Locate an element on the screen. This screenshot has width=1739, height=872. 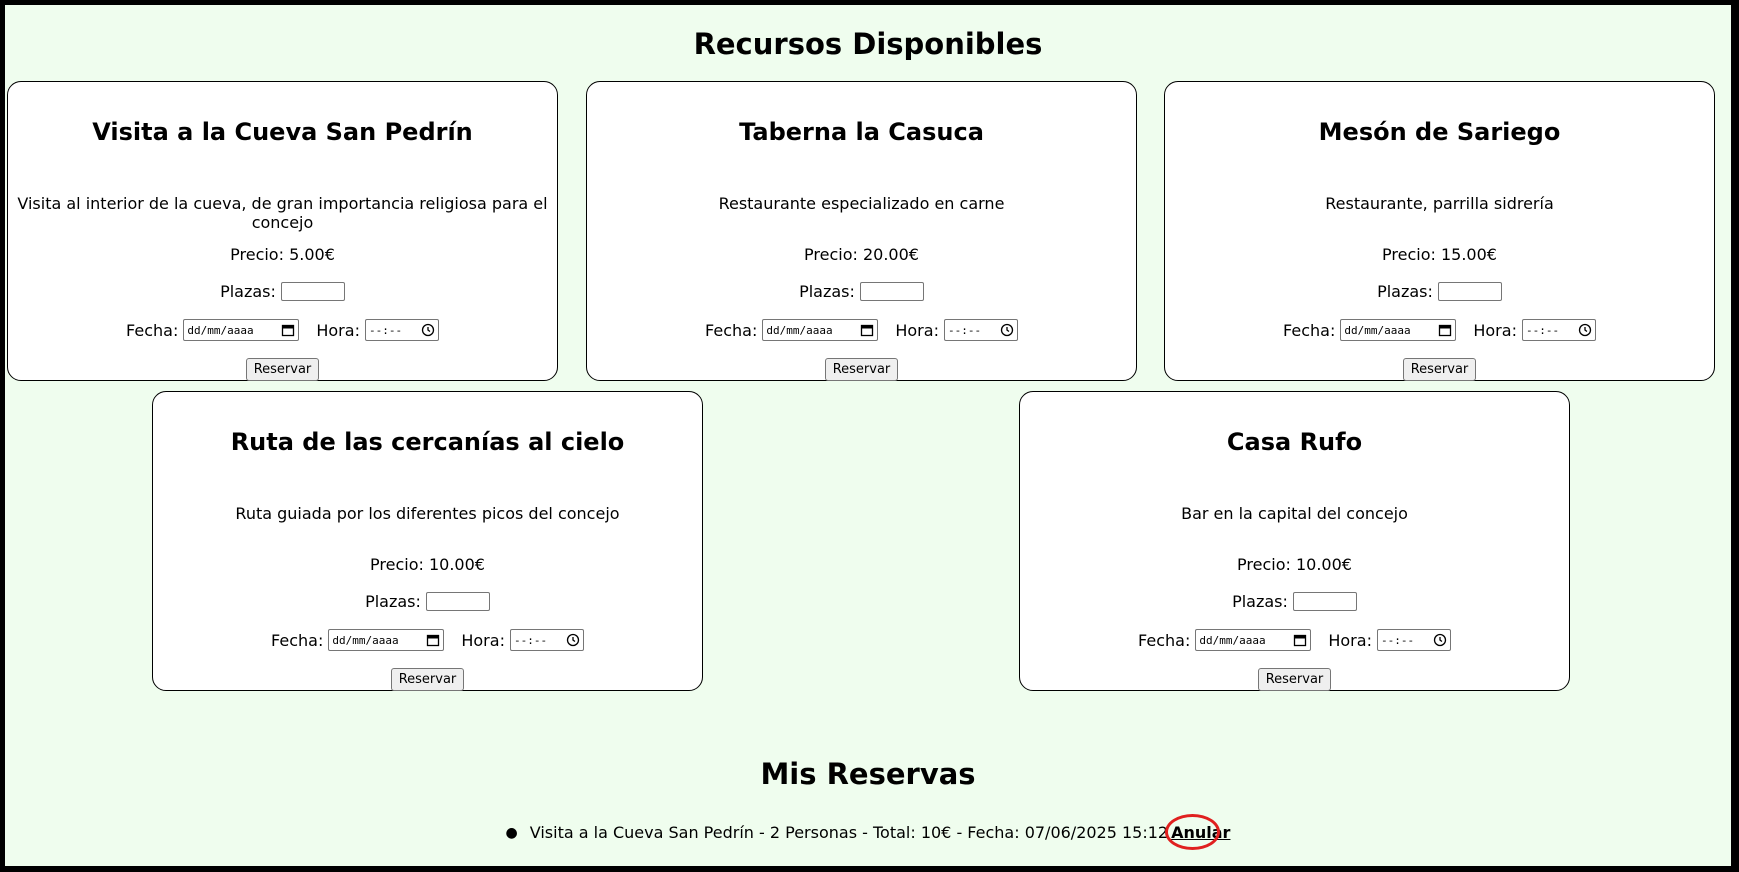
cancel-link: Anular is located at coordinates (1197, 832).